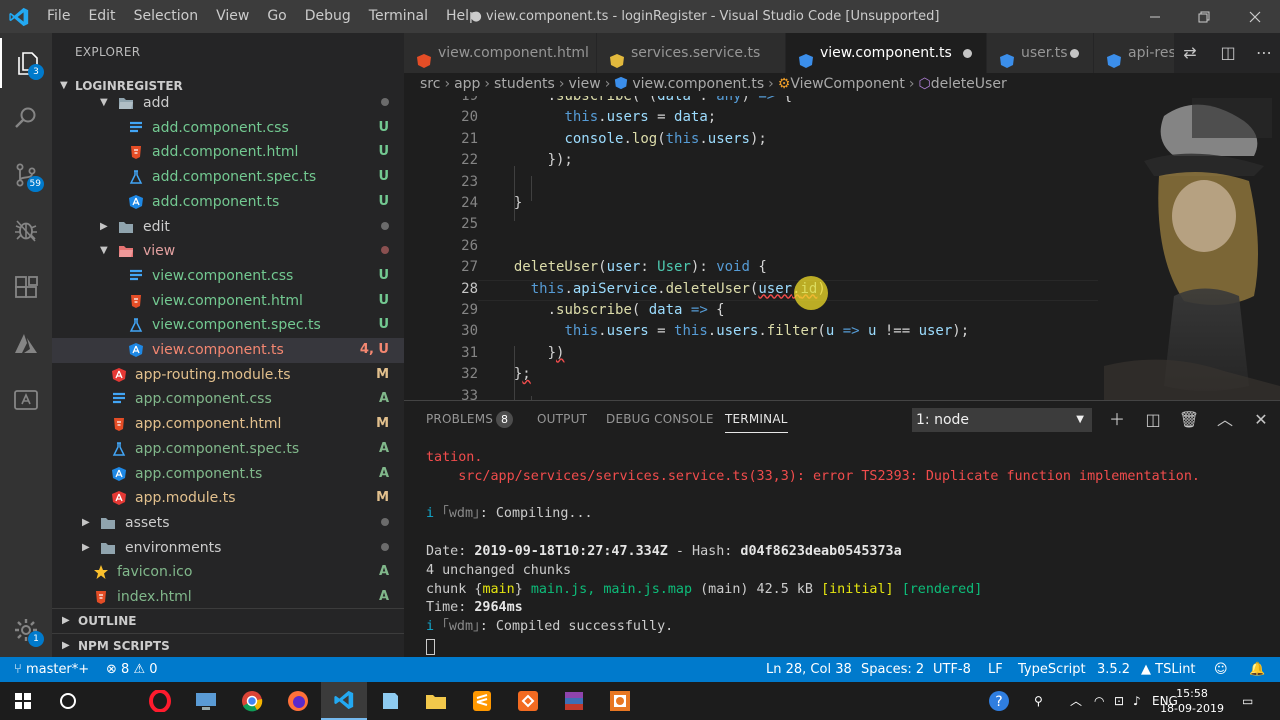  What do you see at coordinates (524, 84) in the screenshot?
I see `breadcrumb-item: students` at bounding box center [524, 84].